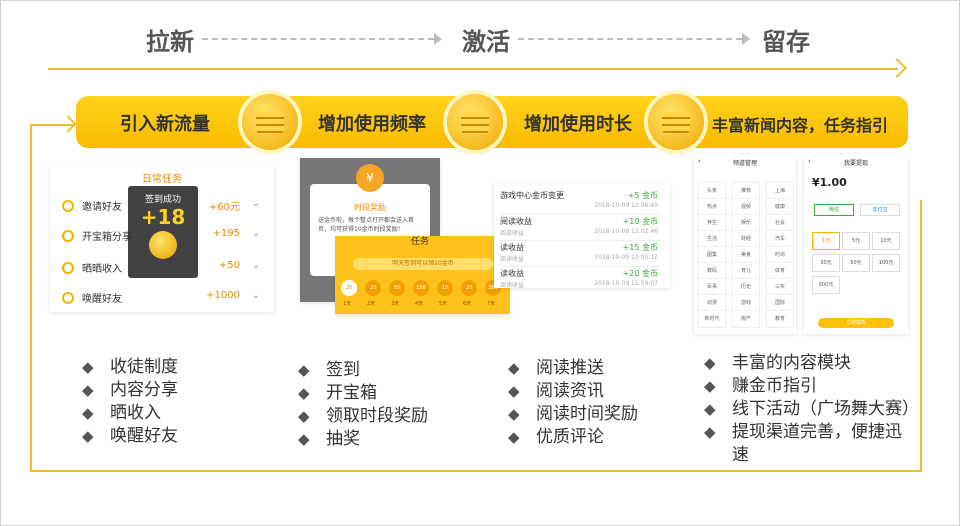  Describe the element at coordinates (347, 304) in the screenshot. I see `day-label: 1天` at that location.